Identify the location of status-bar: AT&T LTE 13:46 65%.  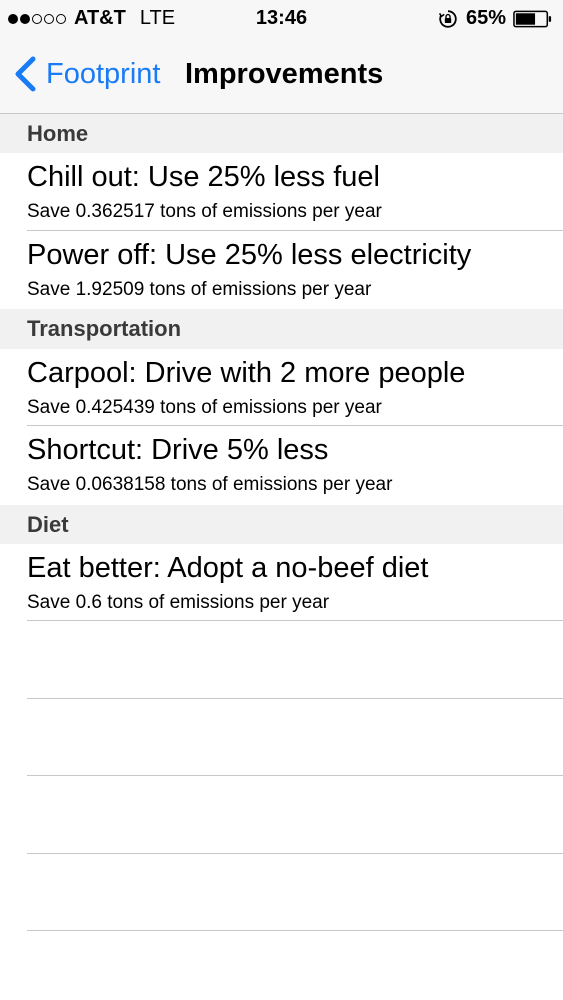
(281, 19).